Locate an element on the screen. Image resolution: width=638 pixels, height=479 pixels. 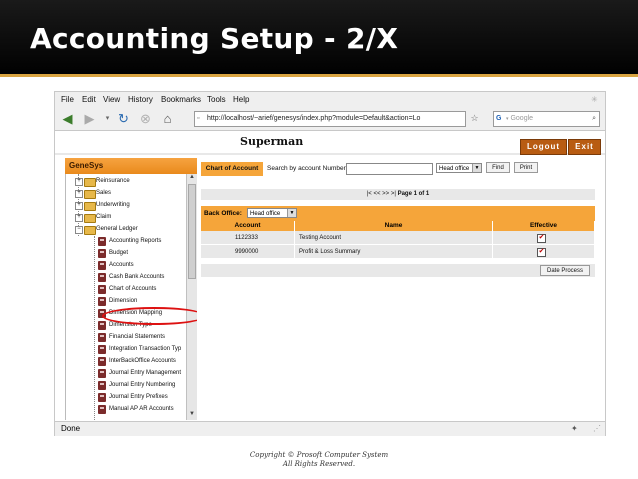
search-label: Search by account Number is located at coordinates (306, 168).